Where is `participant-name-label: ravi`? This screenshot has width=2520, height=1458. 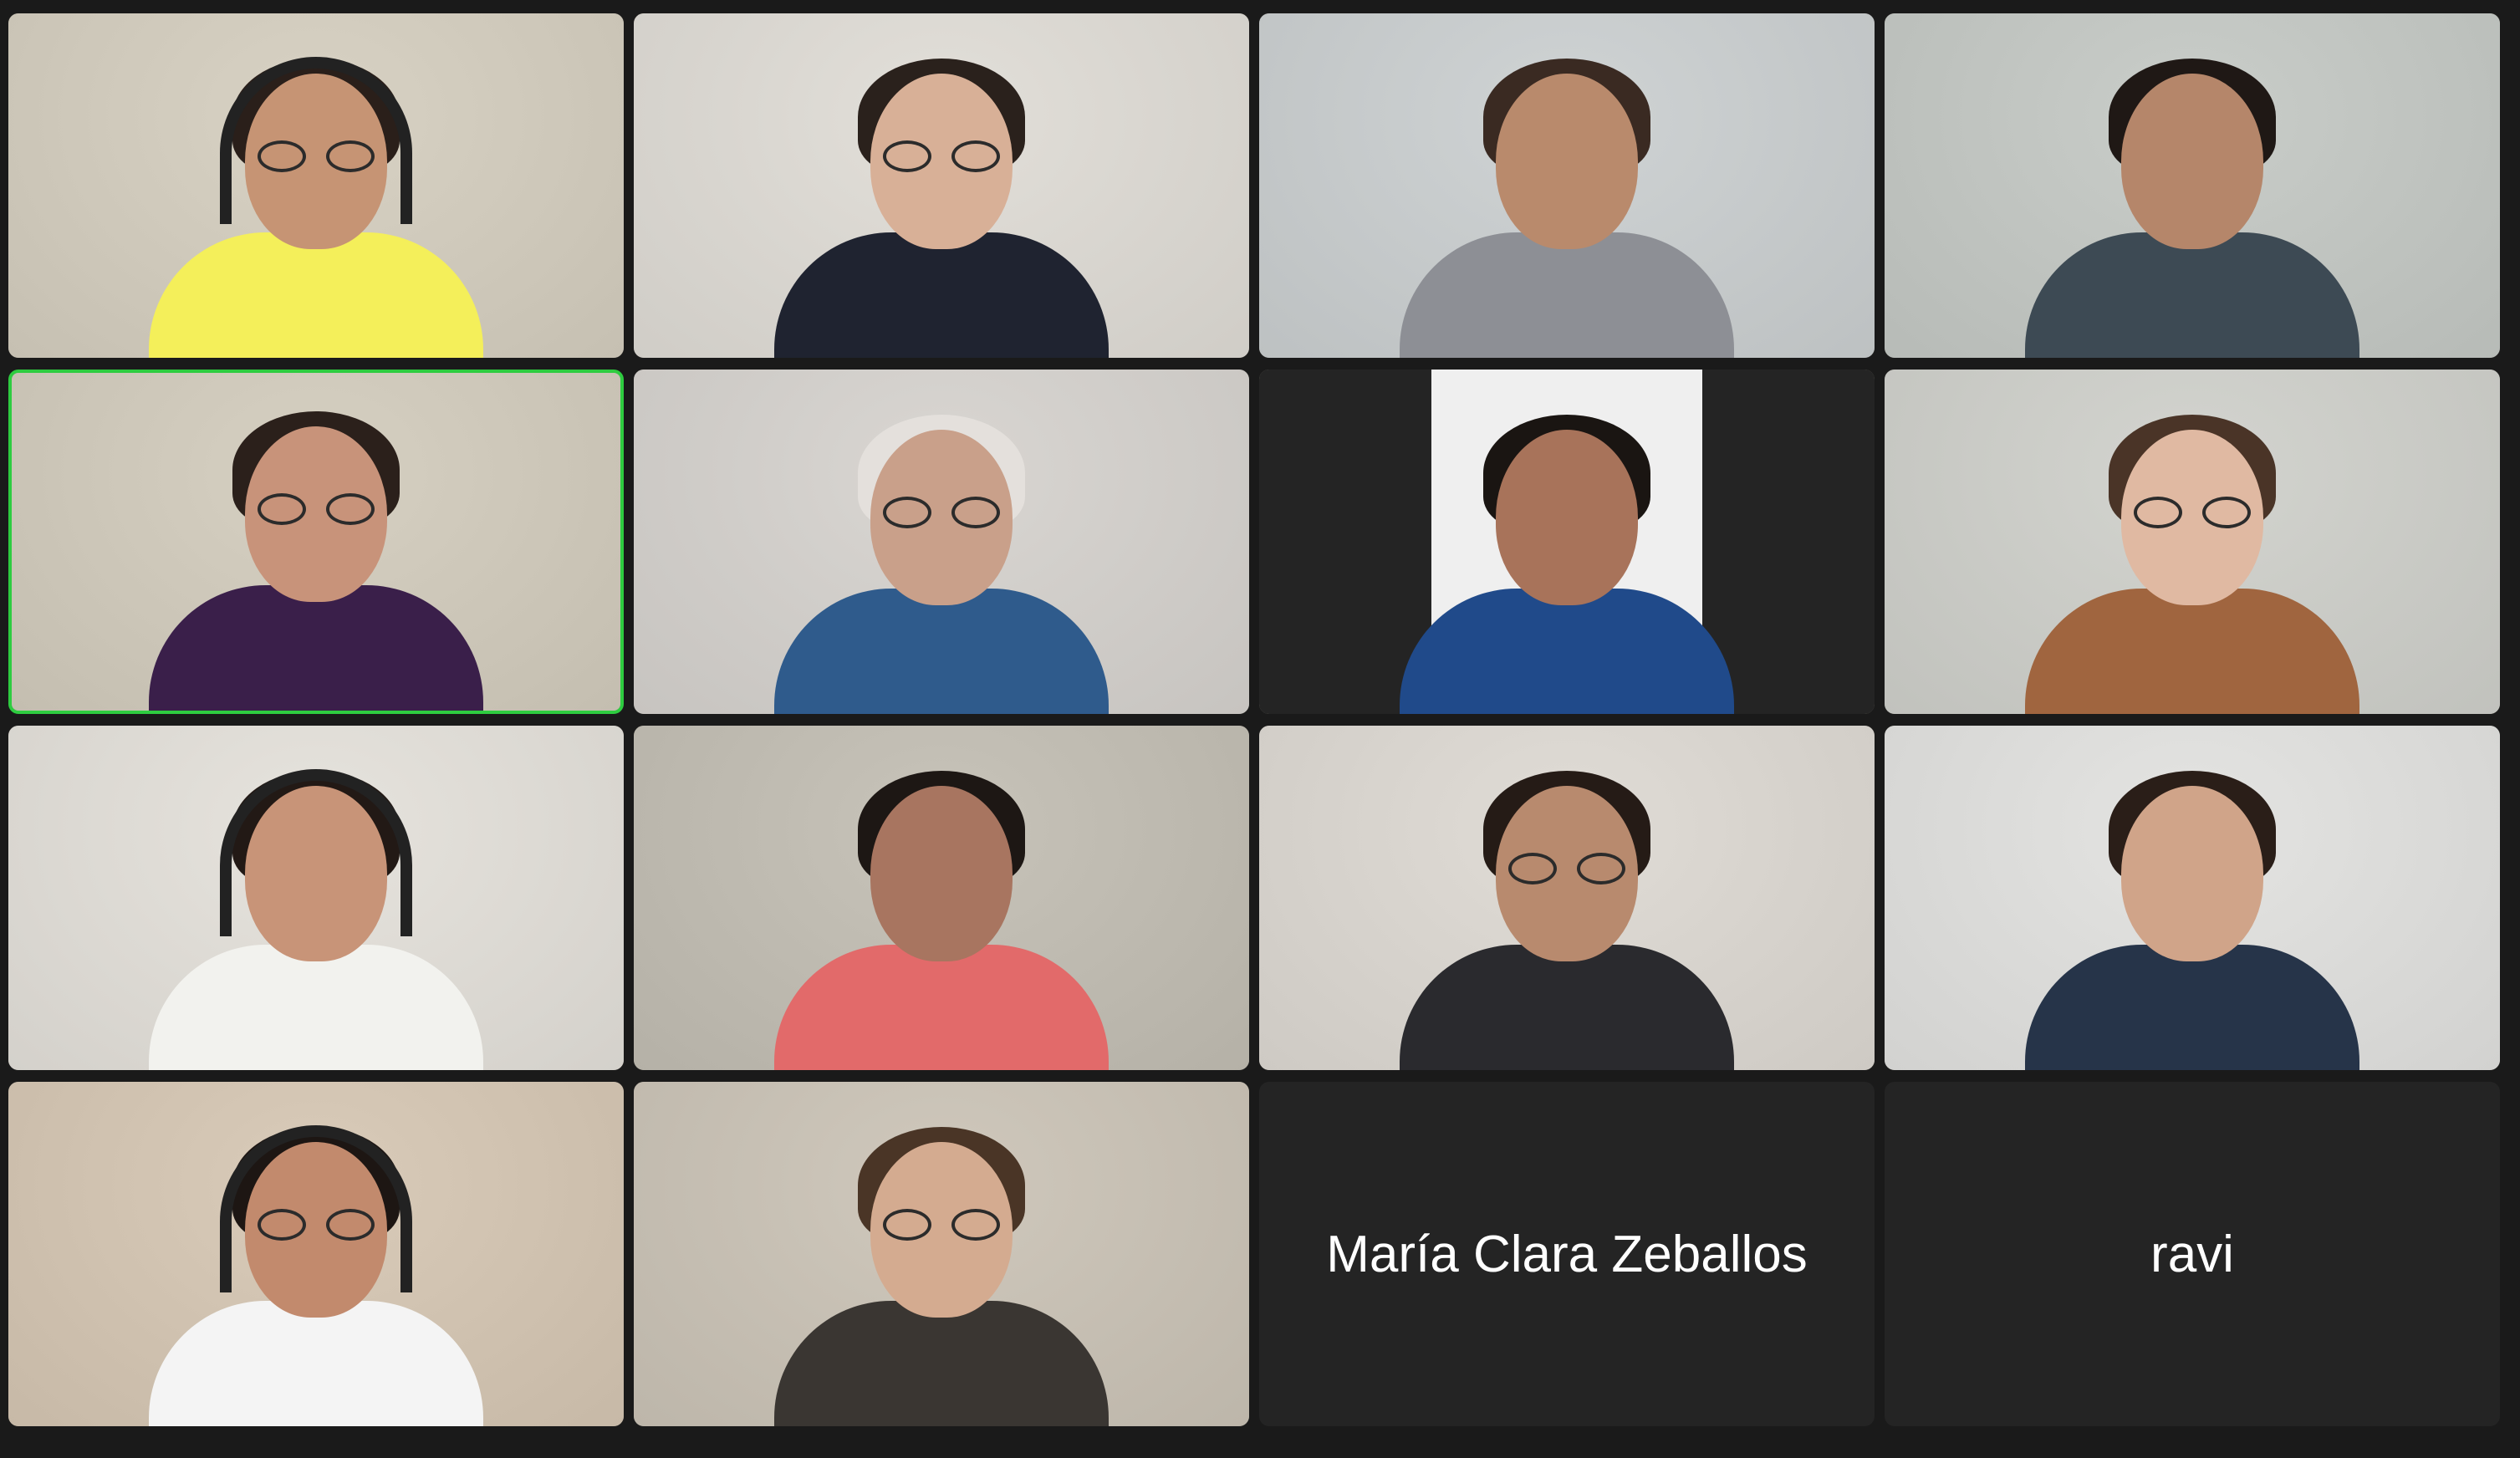 participant-name-label: ravi is located at coordinates (2192, 1254).